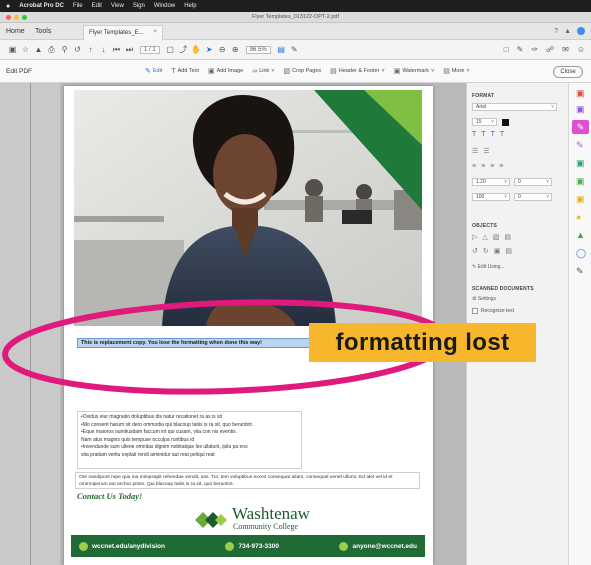 This screenshot has width=591, height=565. Describe the element at coordinates (90, 49) in the screenshot. I see `prev-page-icon: ↑` at that location.